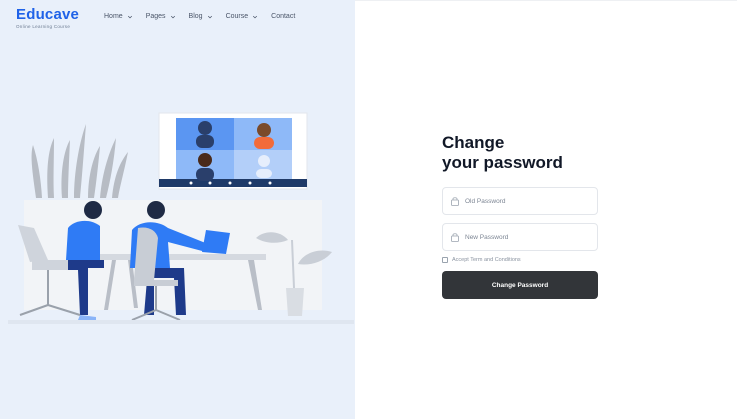 This screenshot has height=419, width=737. Describe the element at coordinates (486, 260) in the screenshot. I see `terms-label: Accept Term and Conditions` at that location.